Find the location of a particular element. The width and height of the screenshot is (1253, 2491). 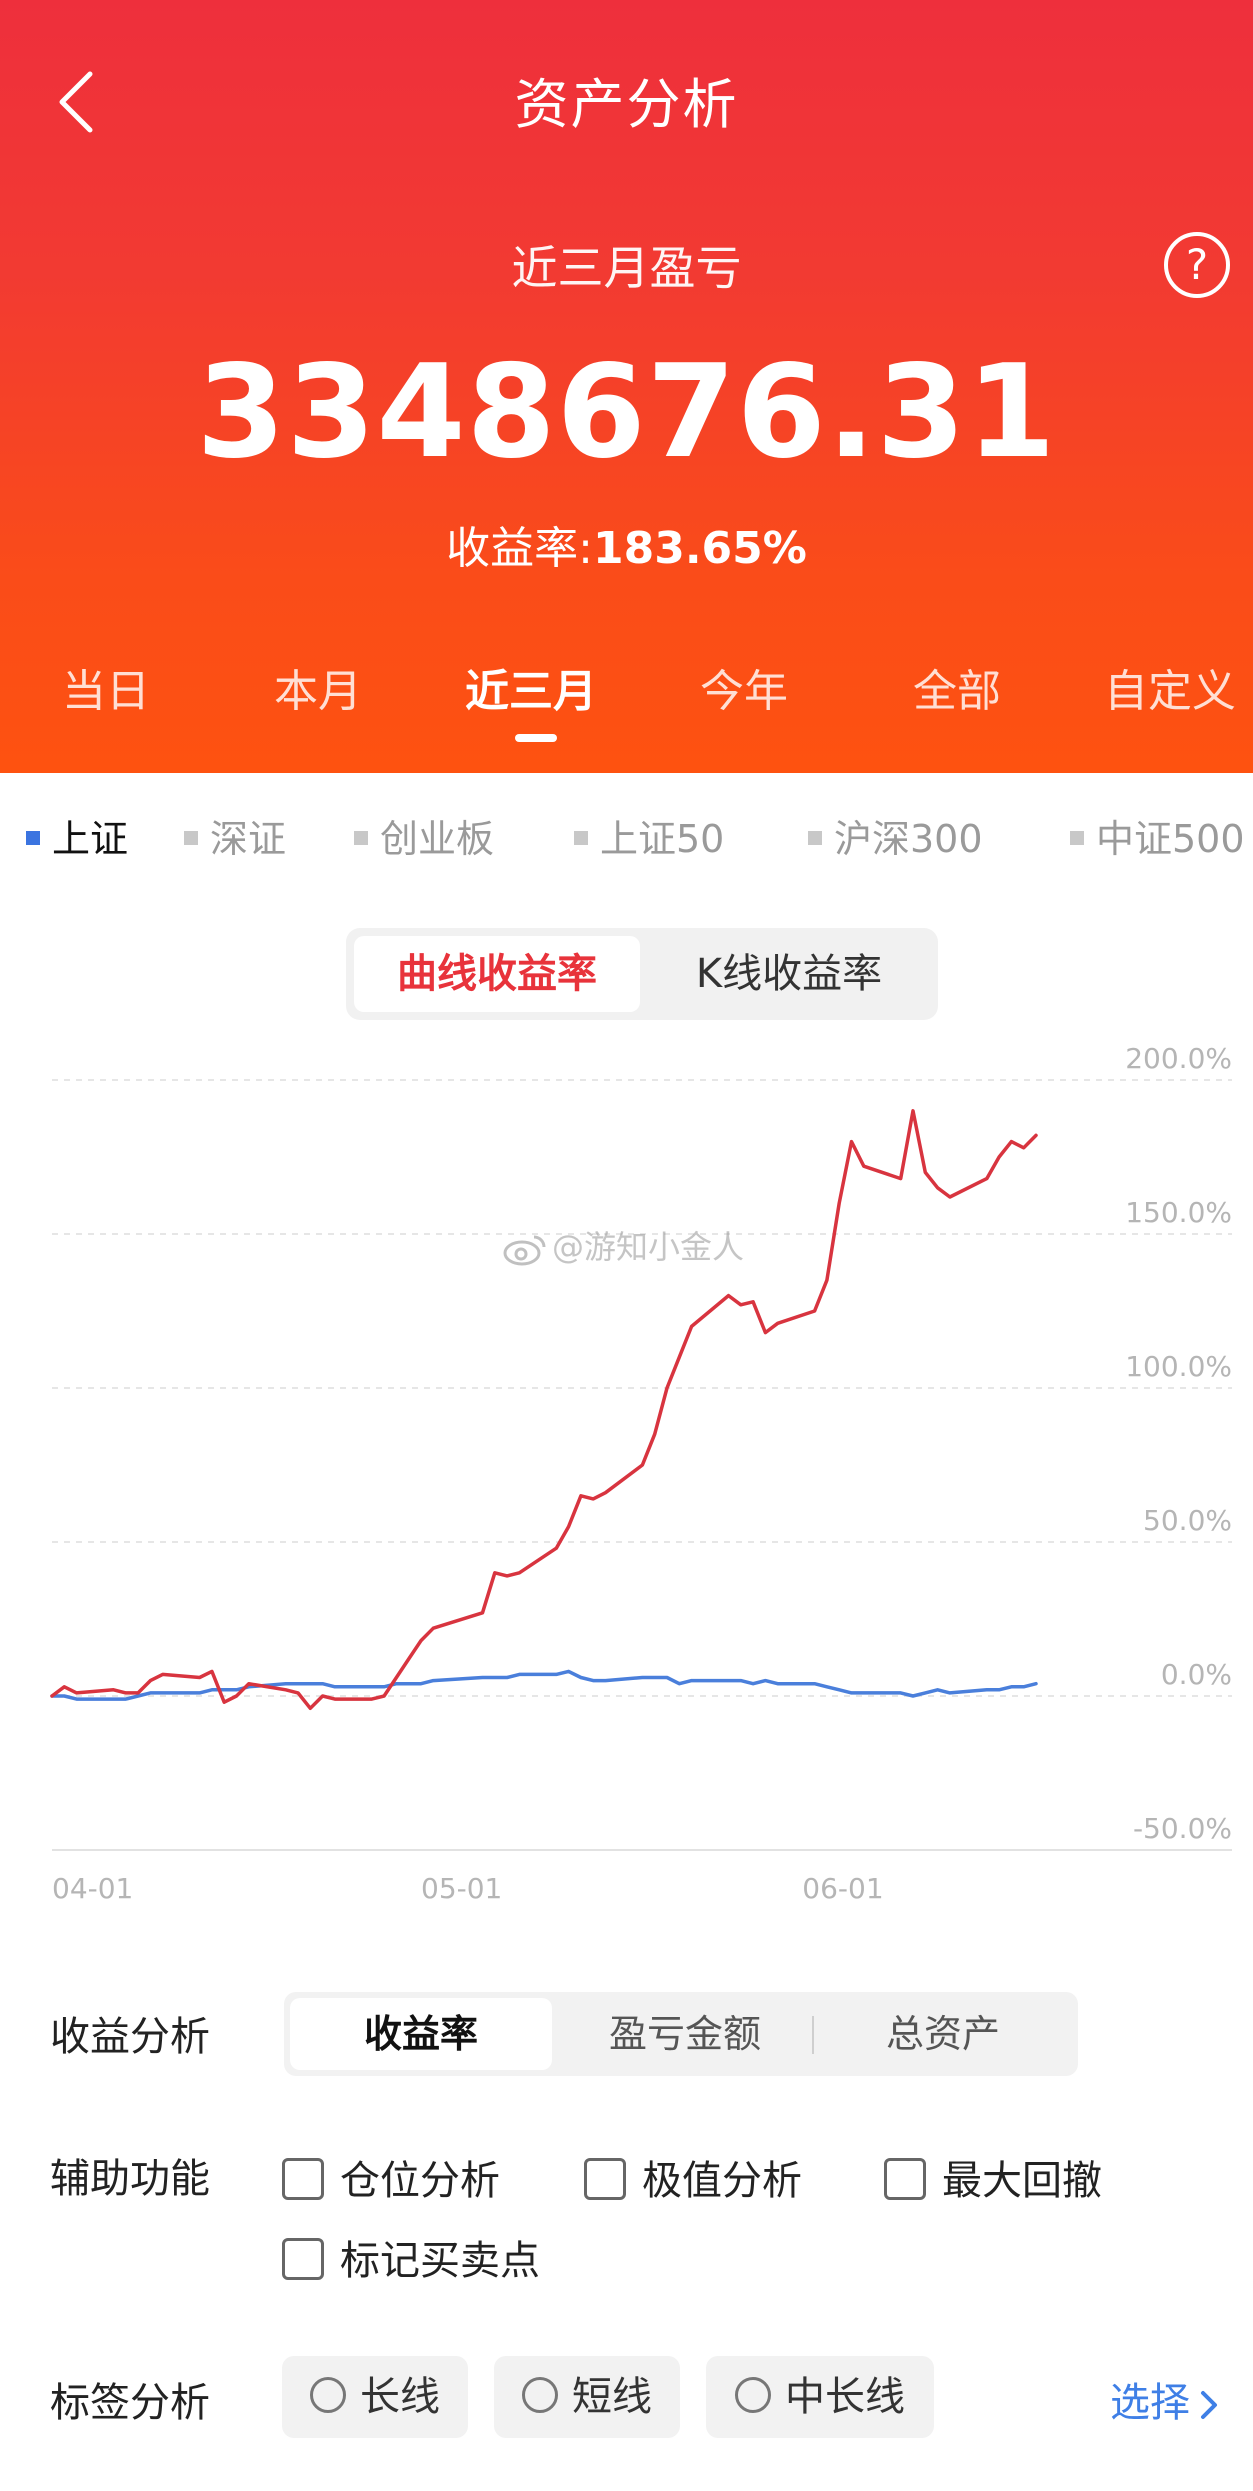

select-link: 选择 is located at coordinates (1167, 2399).